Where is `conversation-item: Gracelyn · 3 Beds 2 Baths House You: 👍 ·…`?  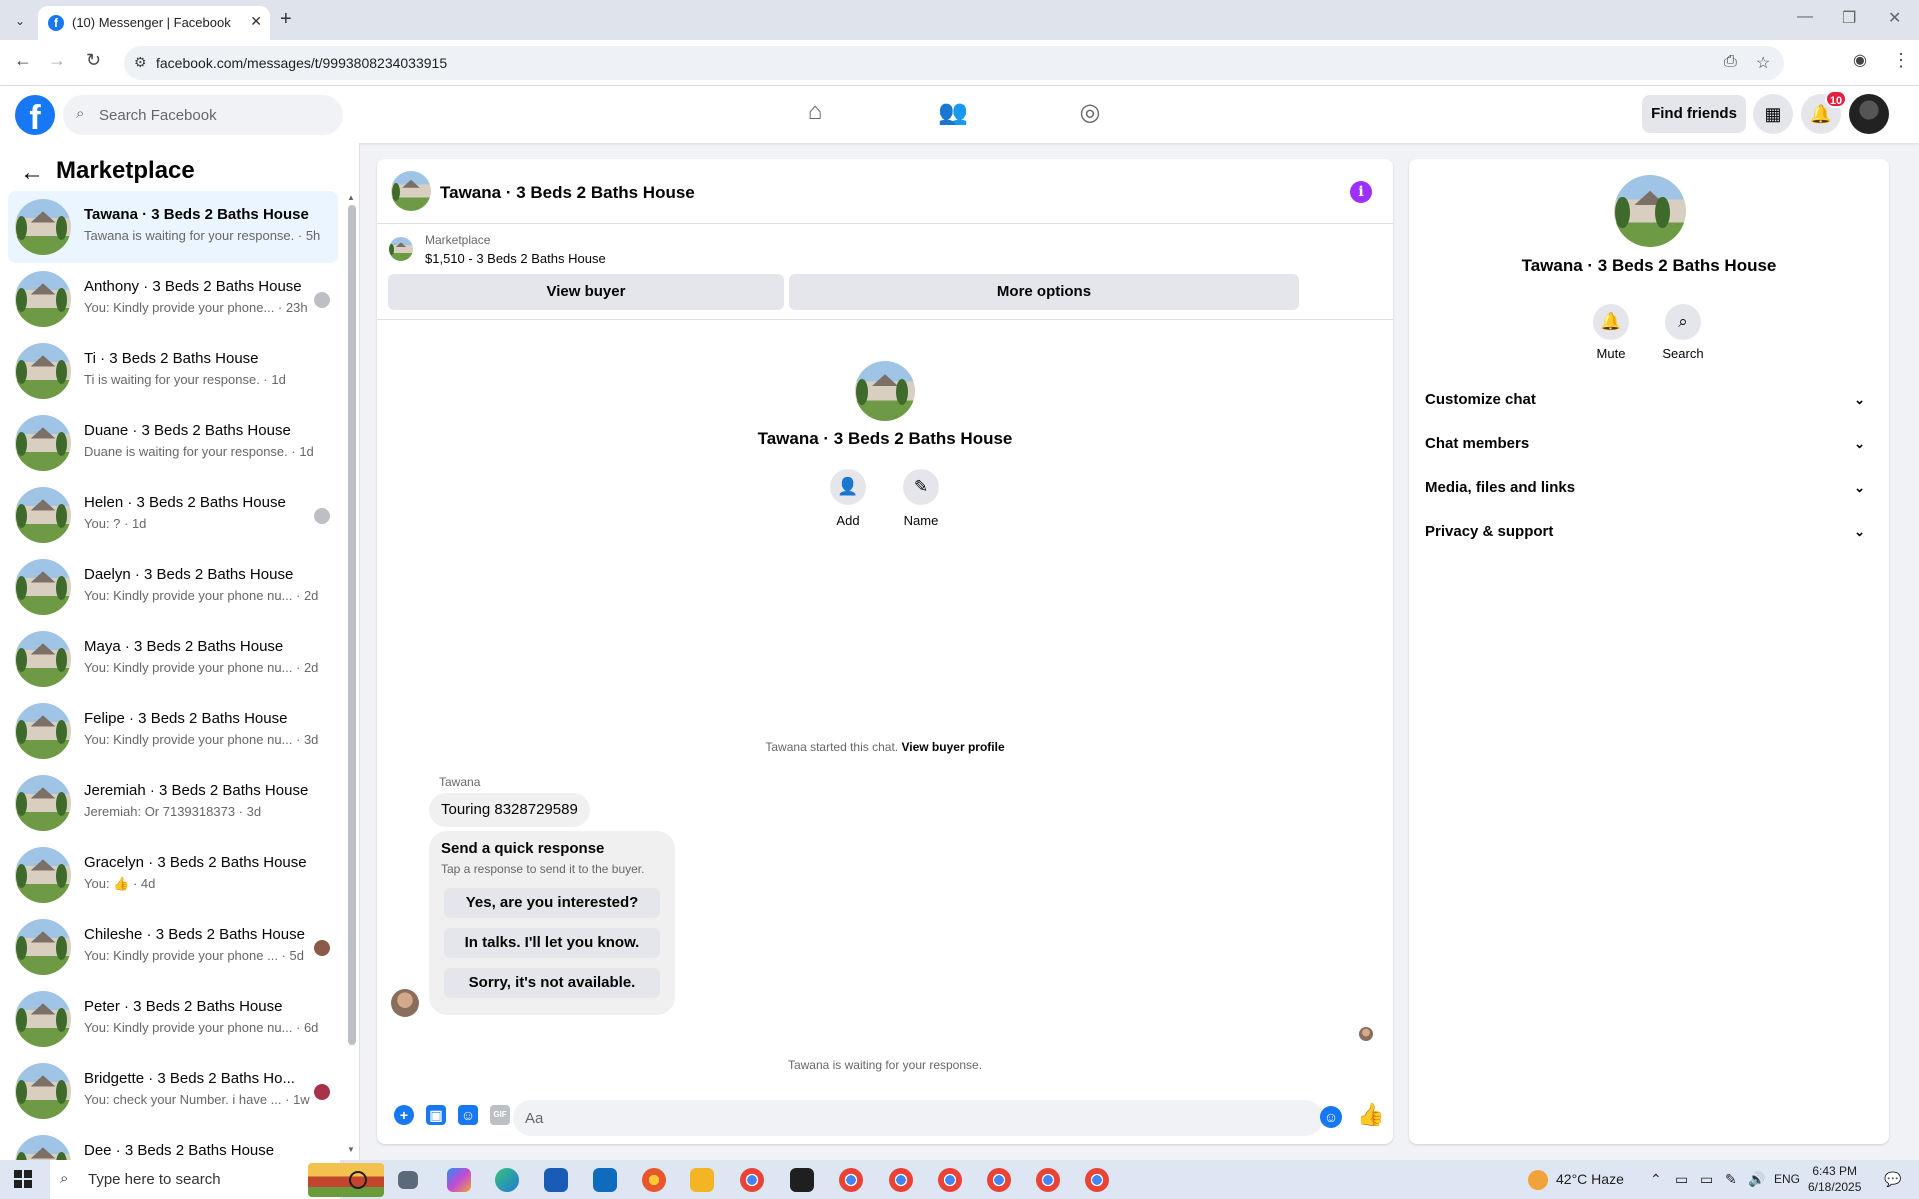 conversation-item: Gracelyn · 3 Beds 2 Baths House You: 👍 ·… is located at coordinates (173, 875).